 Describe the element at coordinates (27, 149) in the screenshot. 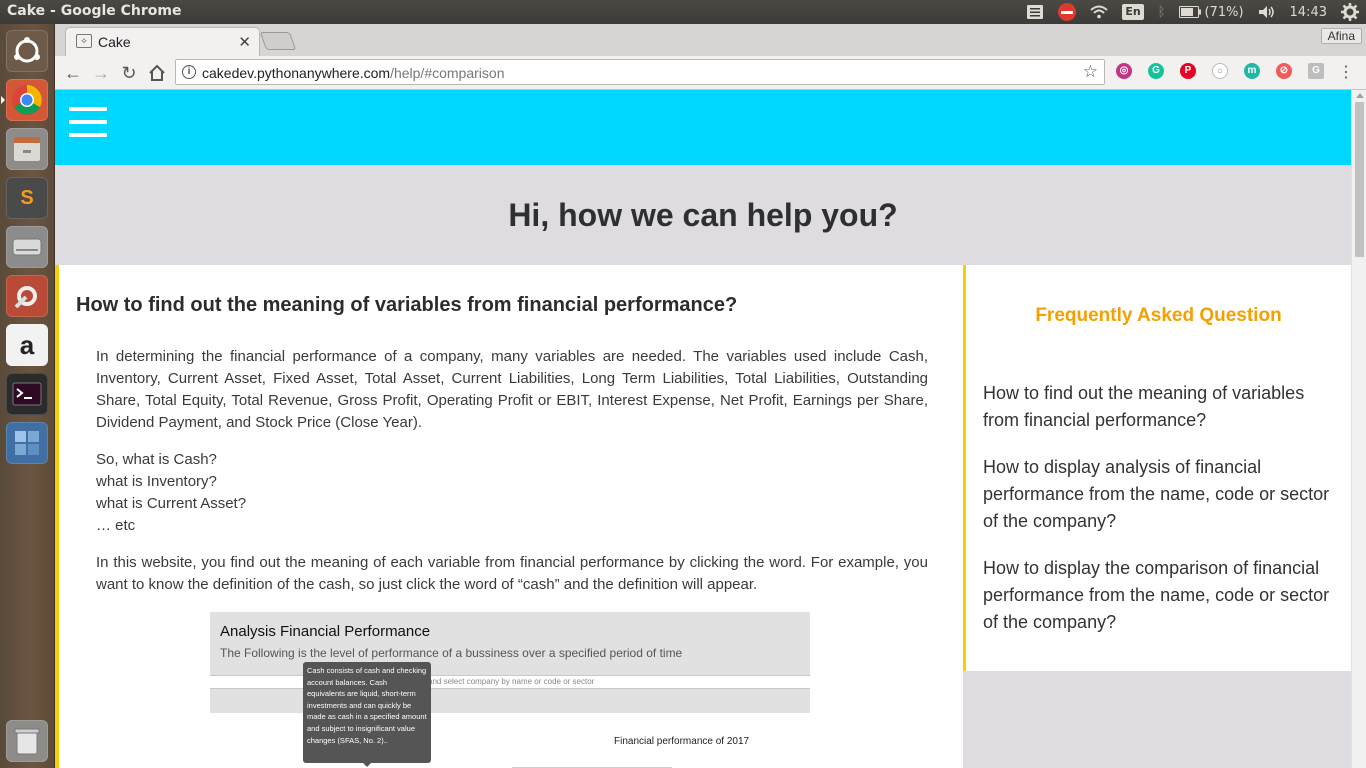

I see `files-launcher-icon` at that location.